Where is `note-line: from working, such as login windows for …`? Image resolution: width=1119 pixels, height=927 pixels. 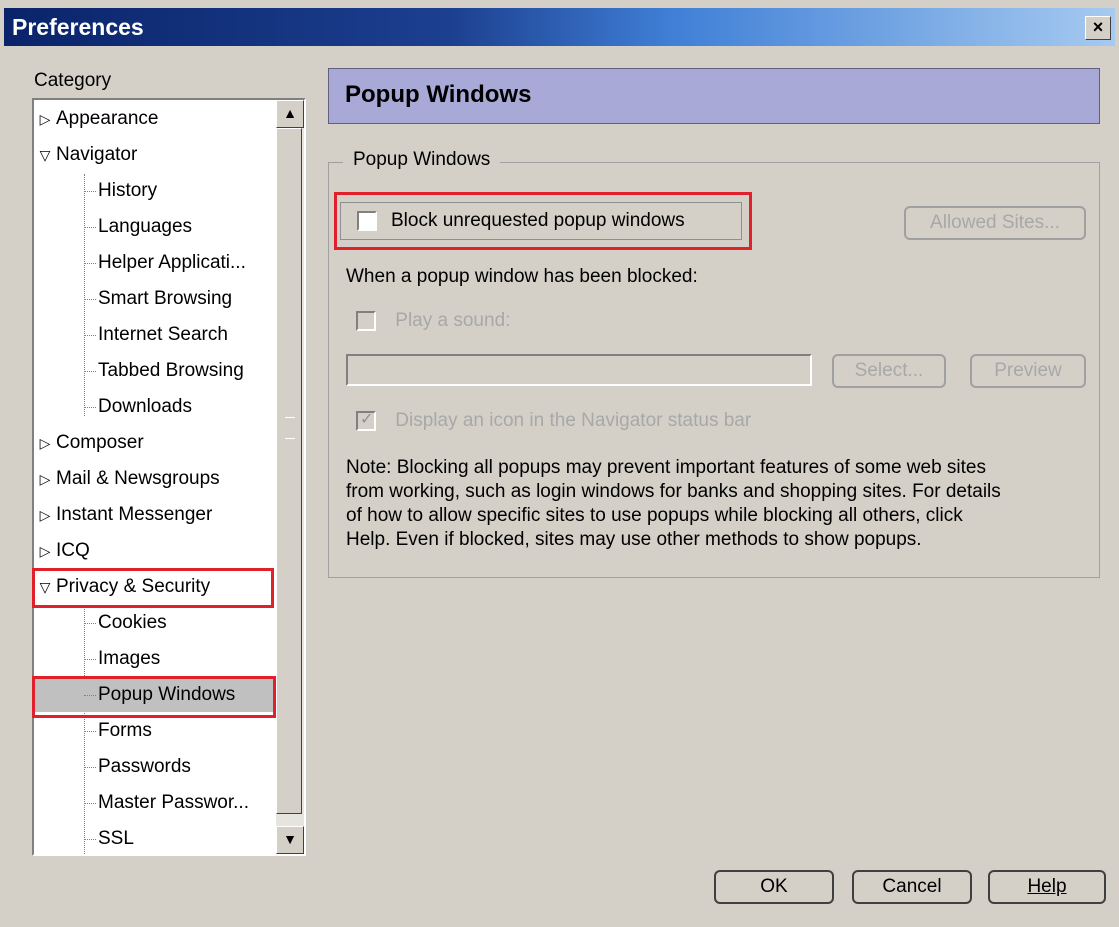 note-line: from working, such as login windows for … is located at coordinates (673, 491).